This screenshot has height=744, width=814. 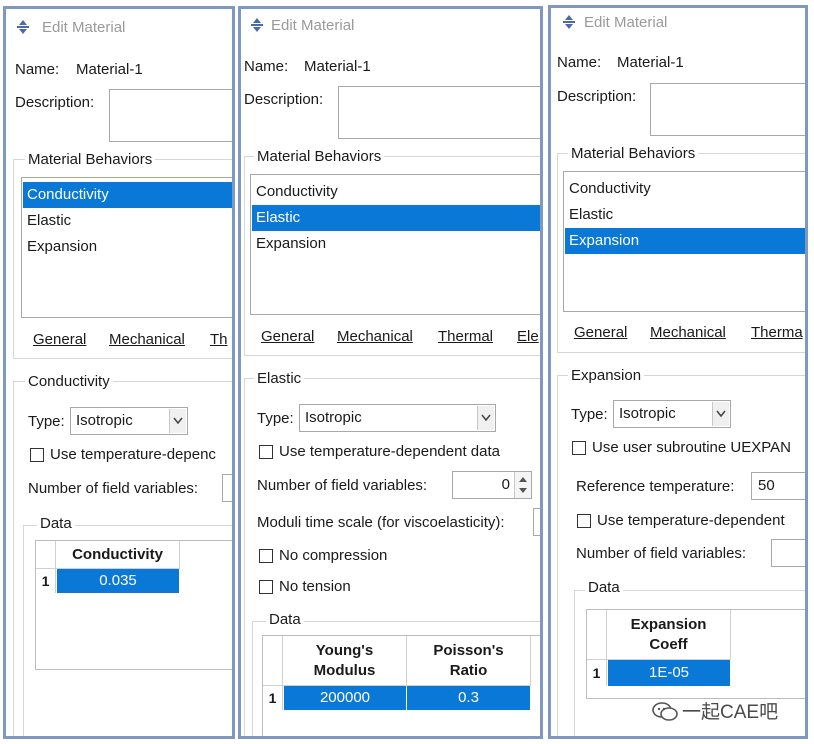 I want to click on watermark: 一起CAE吧, so click(x=715, y=710).